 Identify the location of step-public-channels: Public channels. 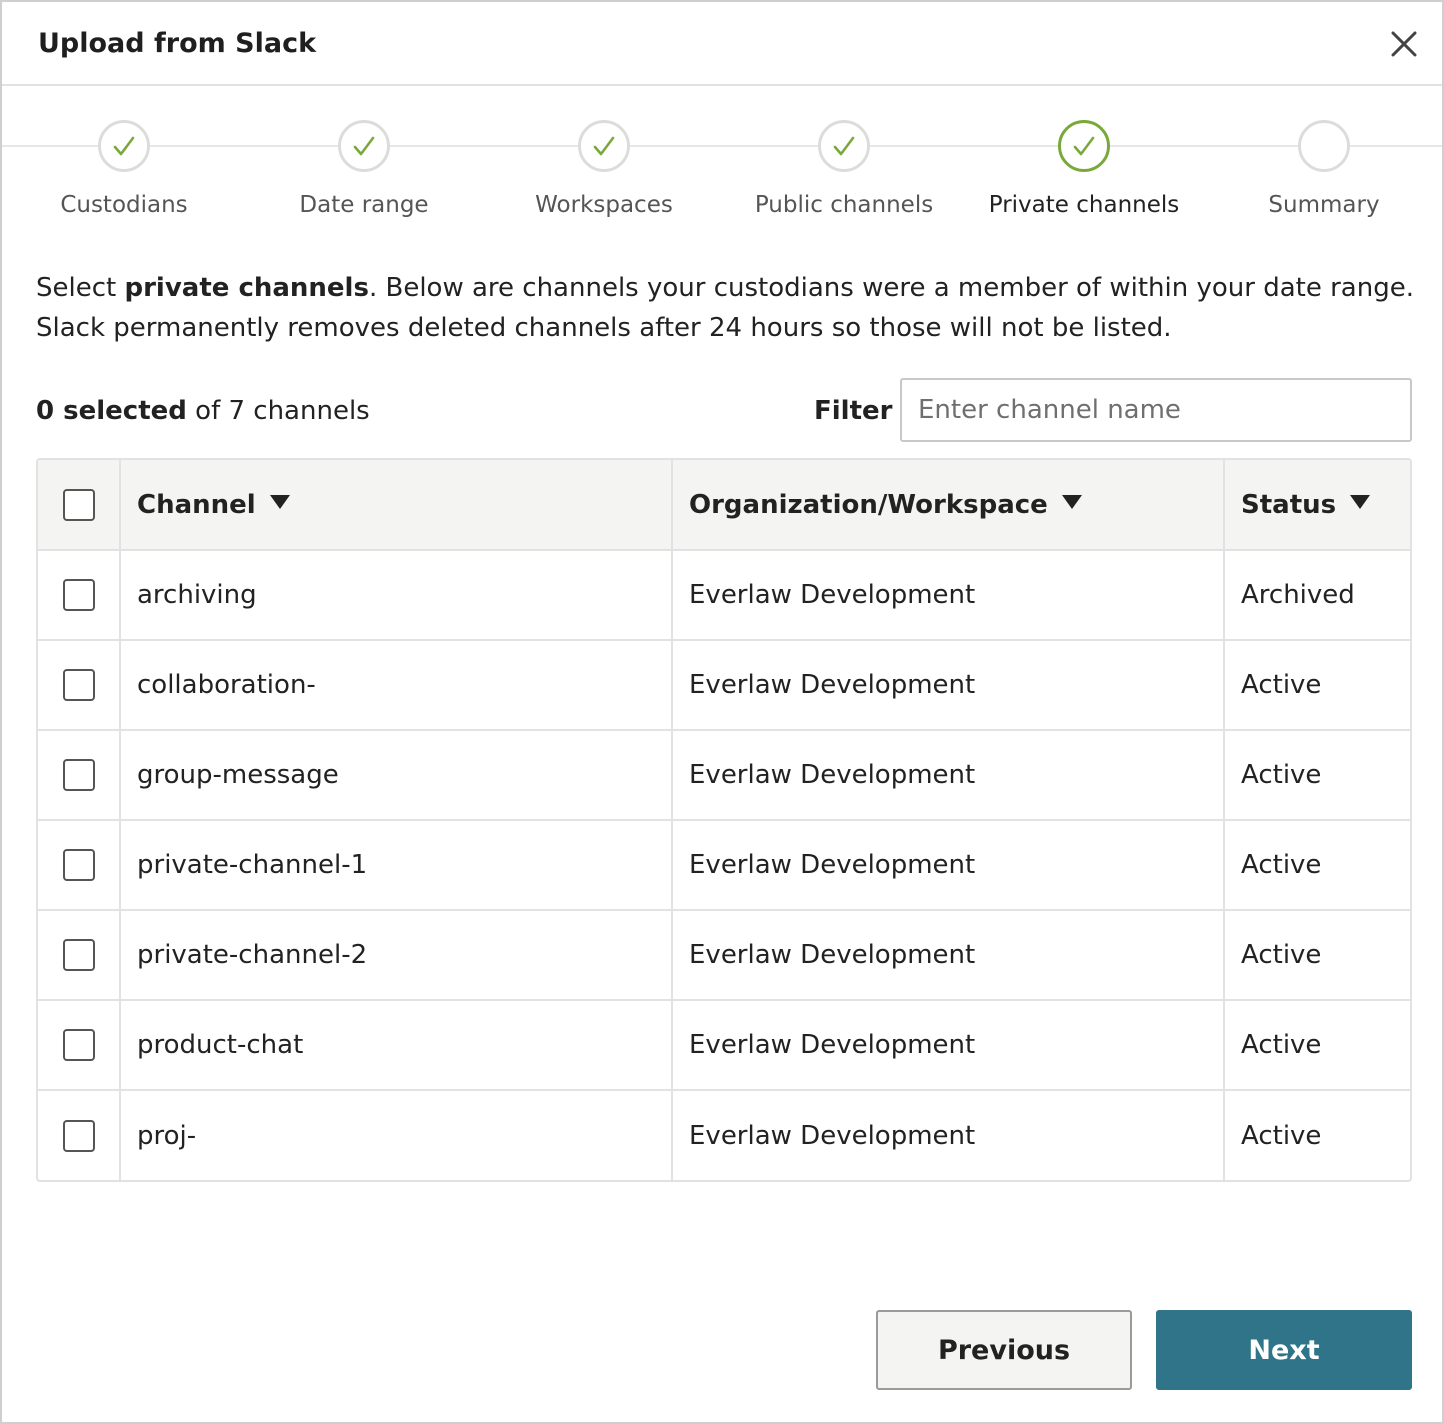
(844, 170).